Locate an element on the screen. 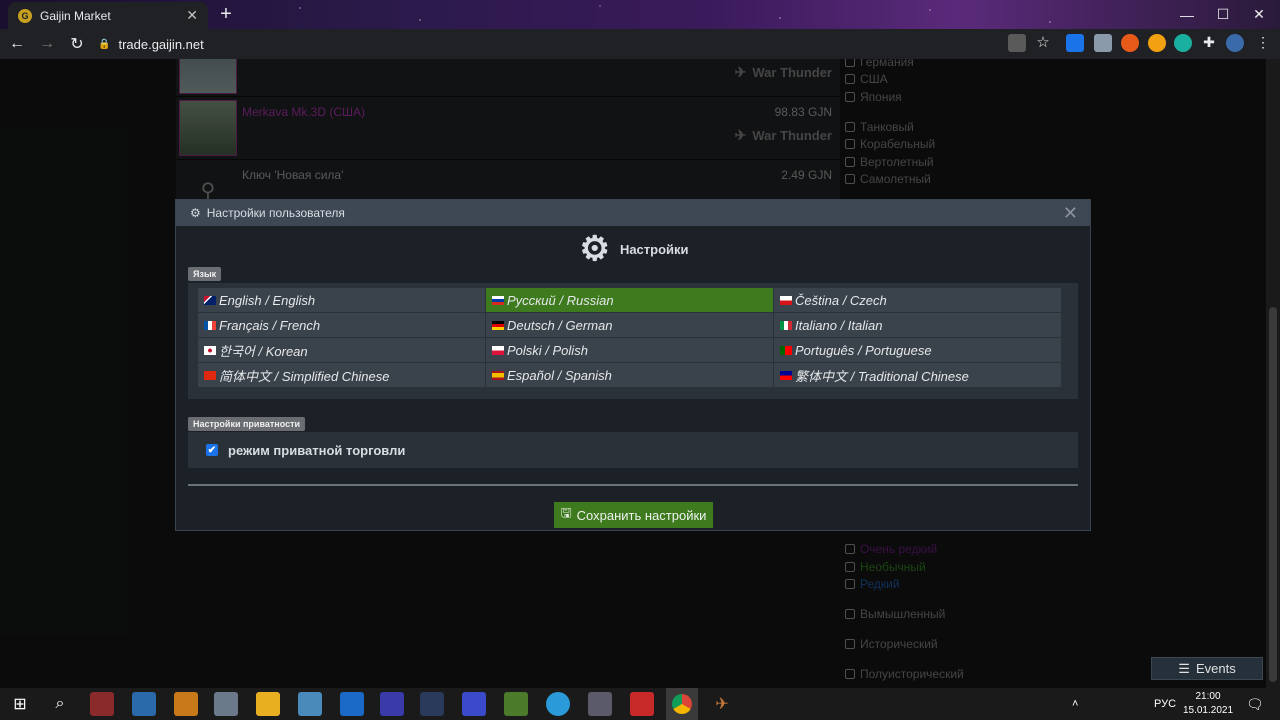 Image resolution: width=1280 pixels, height=720 pixels. address-bar: 🔒 trade.gaijin.net is located at coordinates (572, 44).